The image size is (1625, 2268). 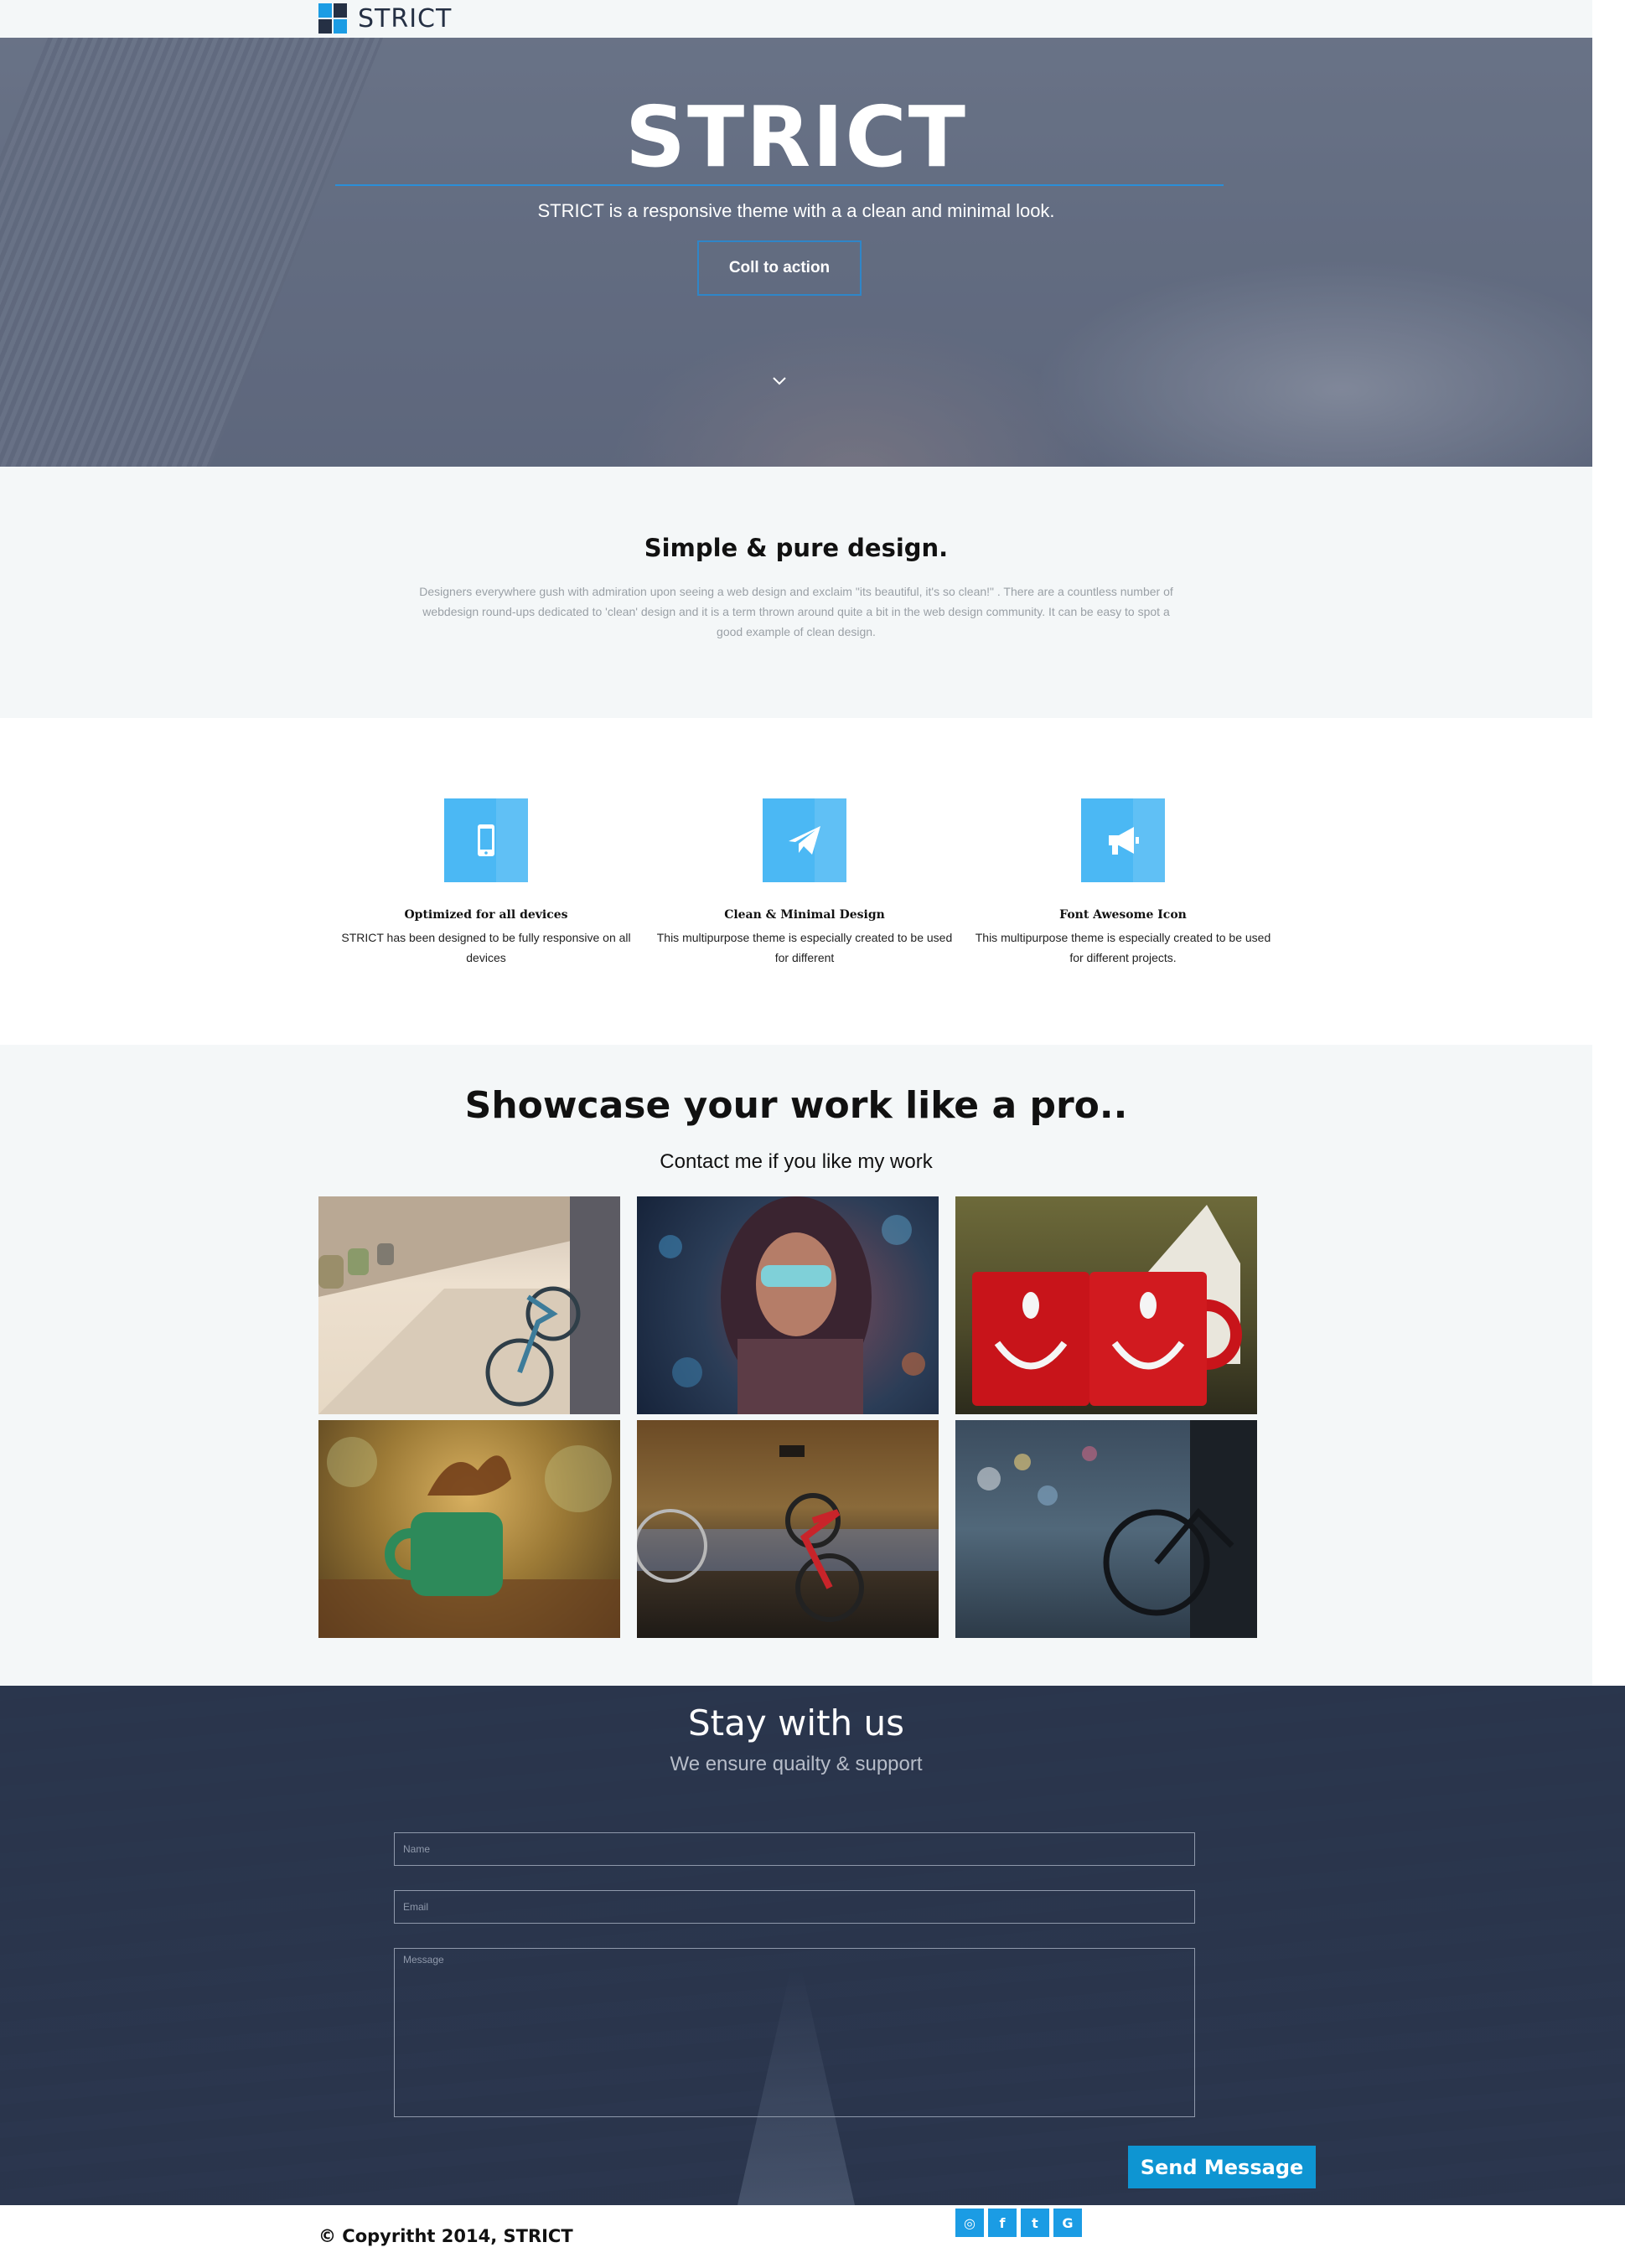 What do you see at coordinates (1019, 2223) in the screenshot?
I see `social-links: ◎ f t G` at bounding box center [1019, 2223].